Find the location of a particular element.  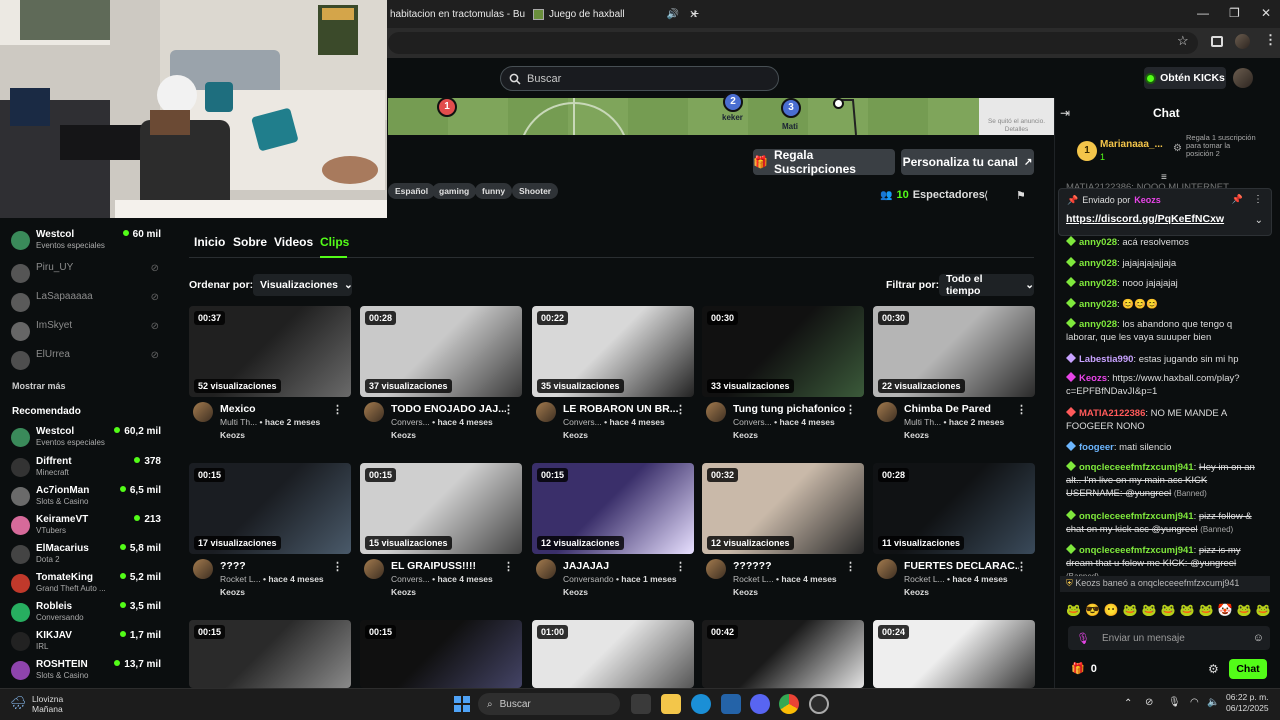

weather-icon: 🌧 is located at coordinates (18, 703).